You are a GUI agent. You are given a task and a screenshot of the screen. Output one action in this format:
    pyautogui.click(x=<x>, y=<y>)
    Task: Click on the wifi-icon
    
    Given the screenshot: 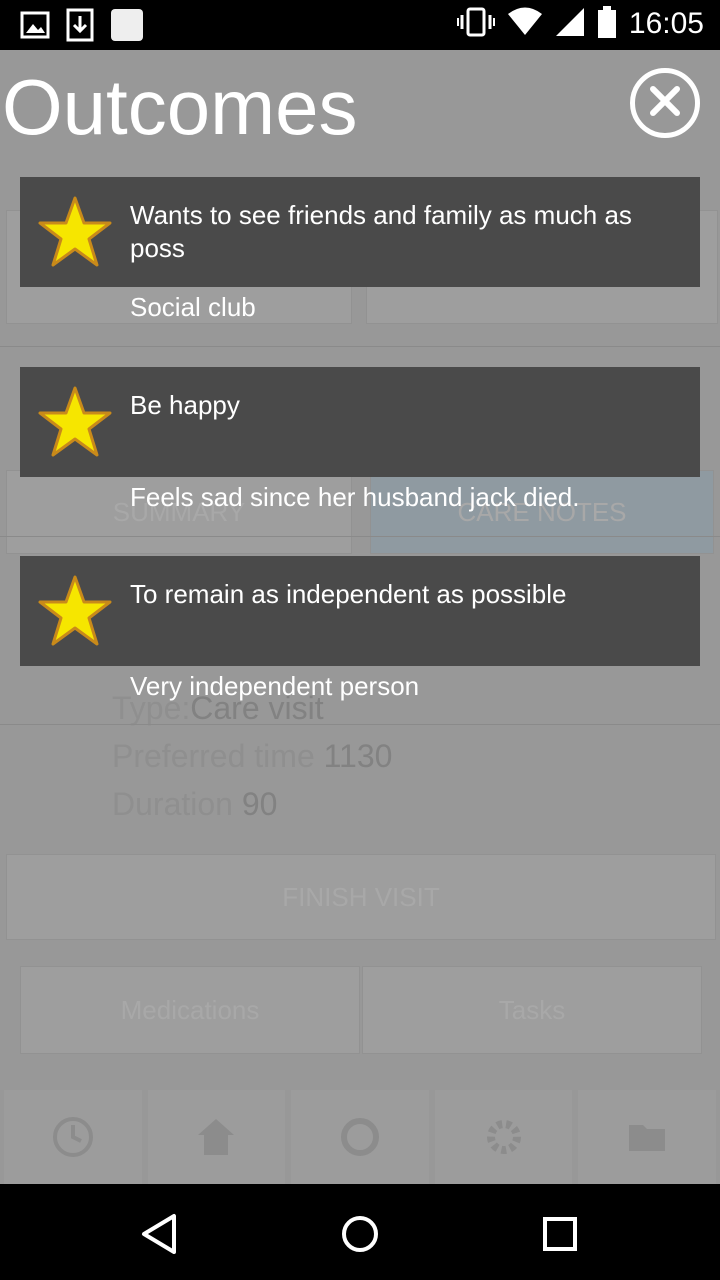 What is the action you would take?
    pyautogui.click(x=525, y=24)
    